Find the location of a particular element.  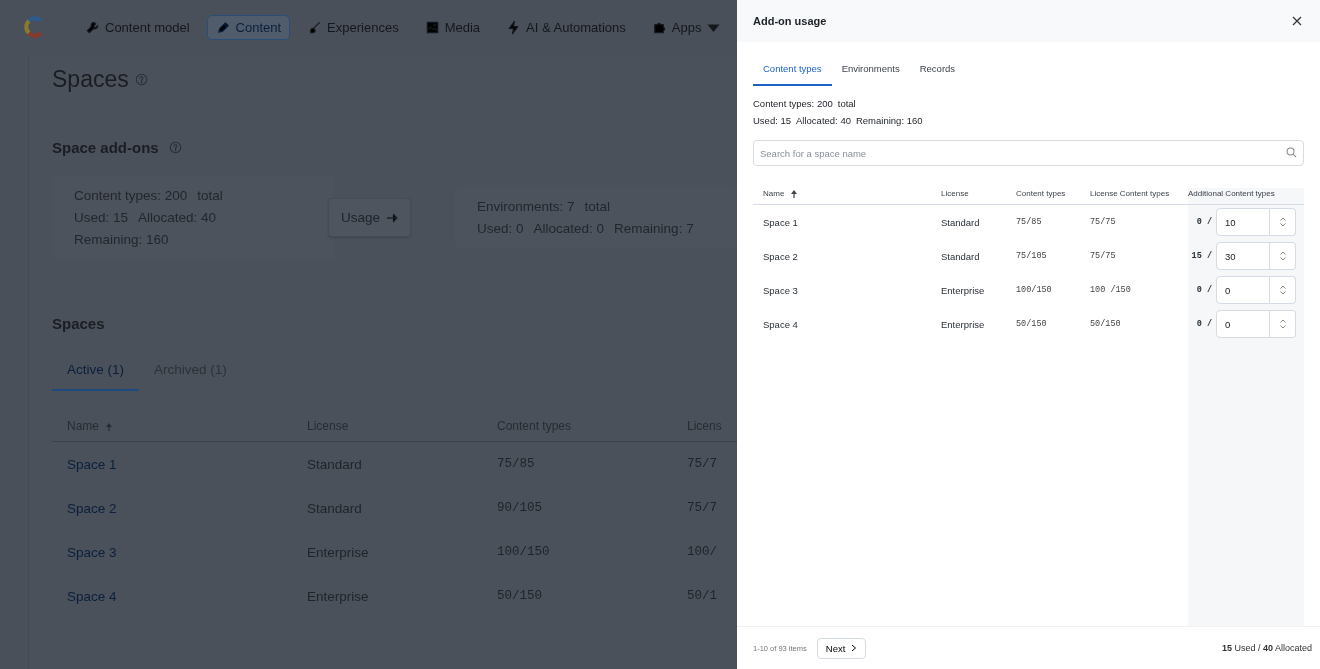

summary-text: total is located at coordinates (846, 103).